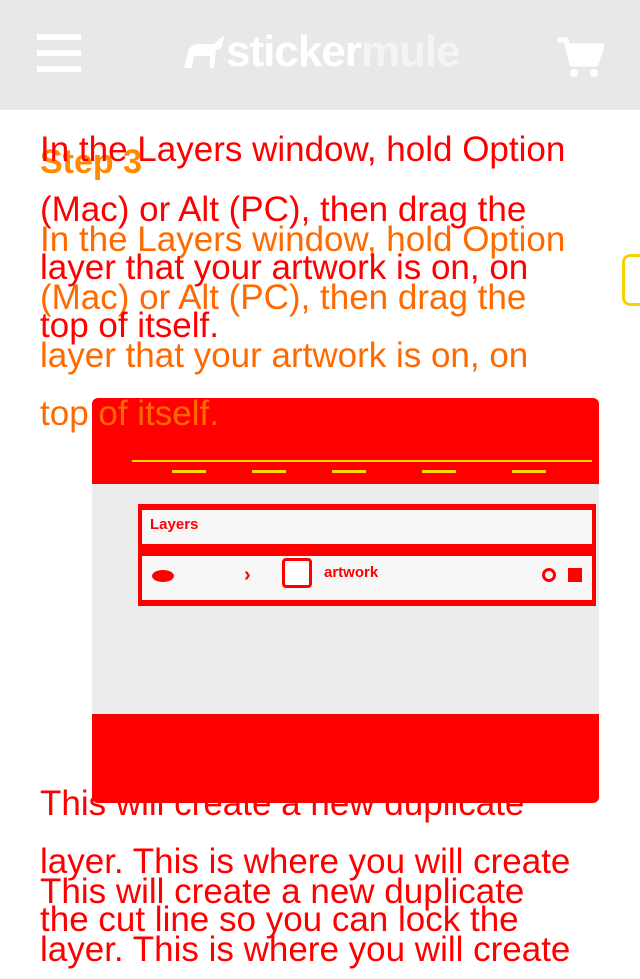 The image size is (640, 979). What do you see at coordinates (174, 524) in the screenshot?
I see `layers-panel-title: Layers` at bounding box center [174, 524].